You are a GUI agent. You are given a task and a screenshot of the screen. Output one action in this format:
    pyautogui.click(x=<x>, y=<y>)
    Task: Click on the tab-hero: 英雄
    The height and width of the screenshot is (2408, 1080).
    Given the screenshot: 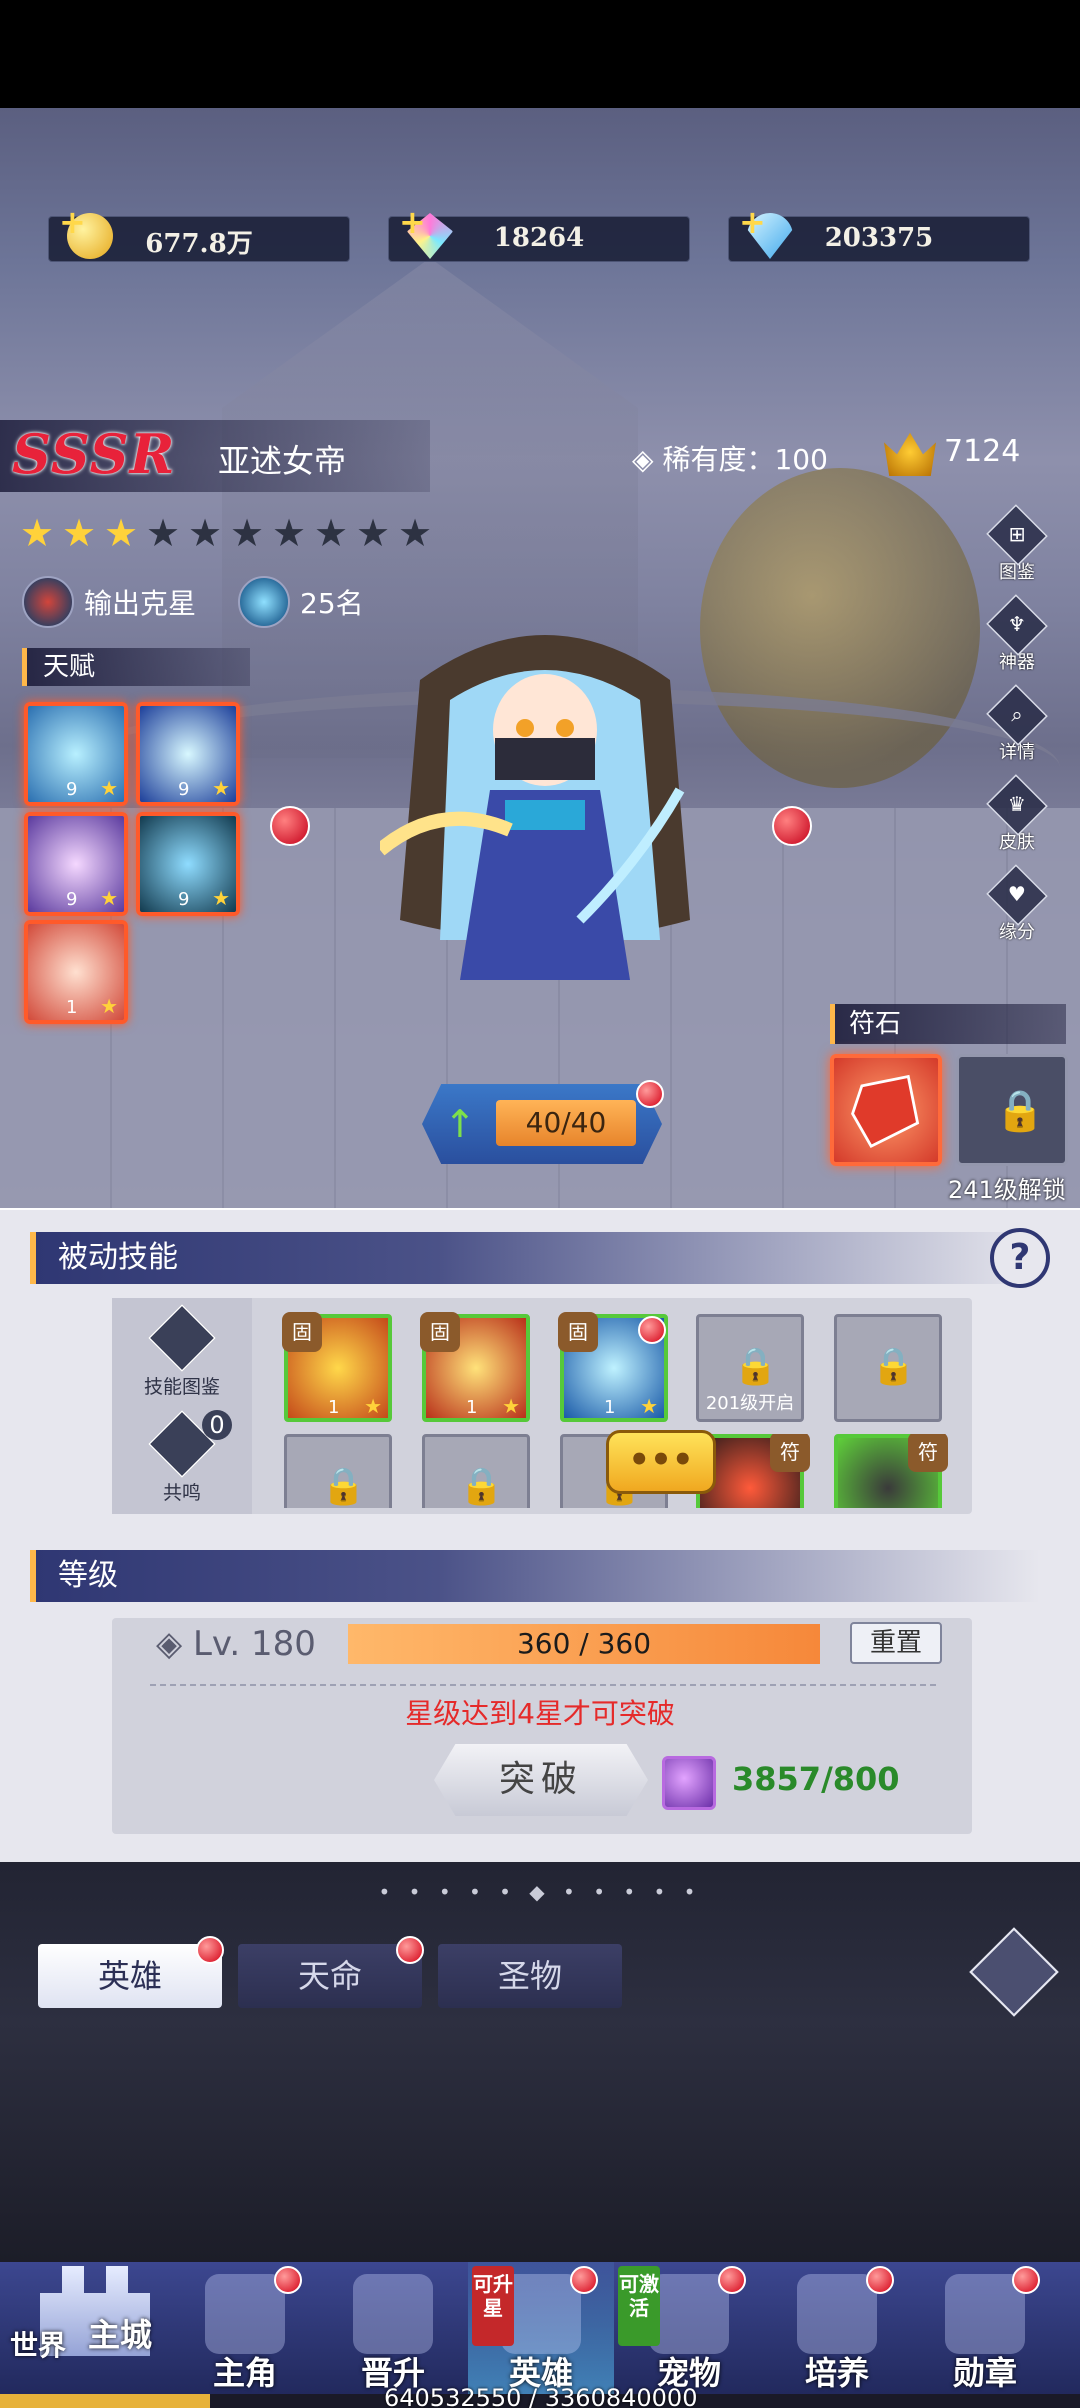 What is the action you would take?
    pyautogui.click(x=130, y=1976)
    